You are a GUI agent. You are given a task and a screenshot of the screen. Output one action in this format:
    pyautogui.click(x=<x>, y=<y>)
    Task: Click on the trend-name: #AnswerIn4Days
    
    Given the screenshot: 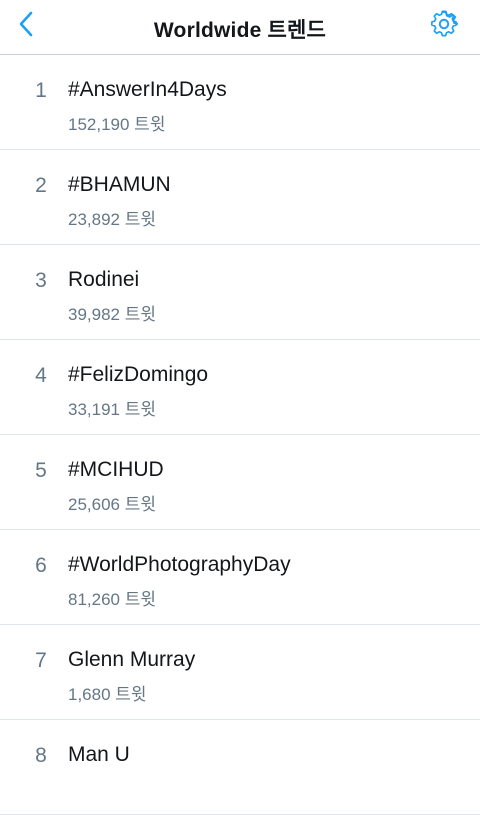 What is the action you would take?
    pyautogui.click(x=147, y=89)
    